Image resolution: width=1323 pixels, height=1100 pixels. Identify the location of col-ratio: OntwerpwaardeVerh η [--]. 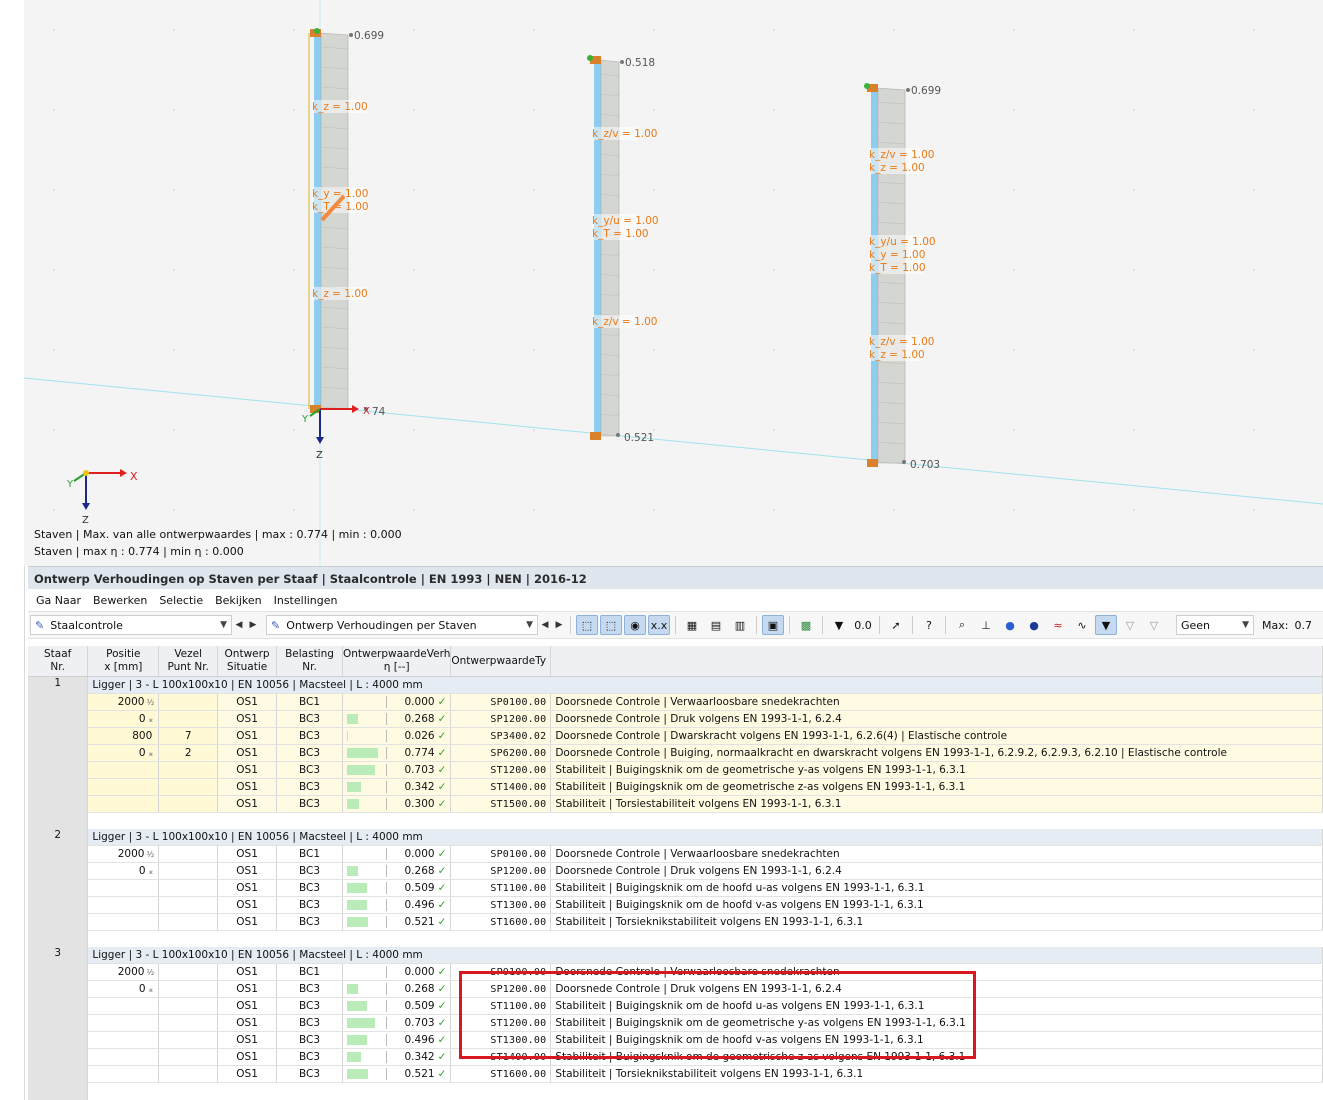
(397, 661).